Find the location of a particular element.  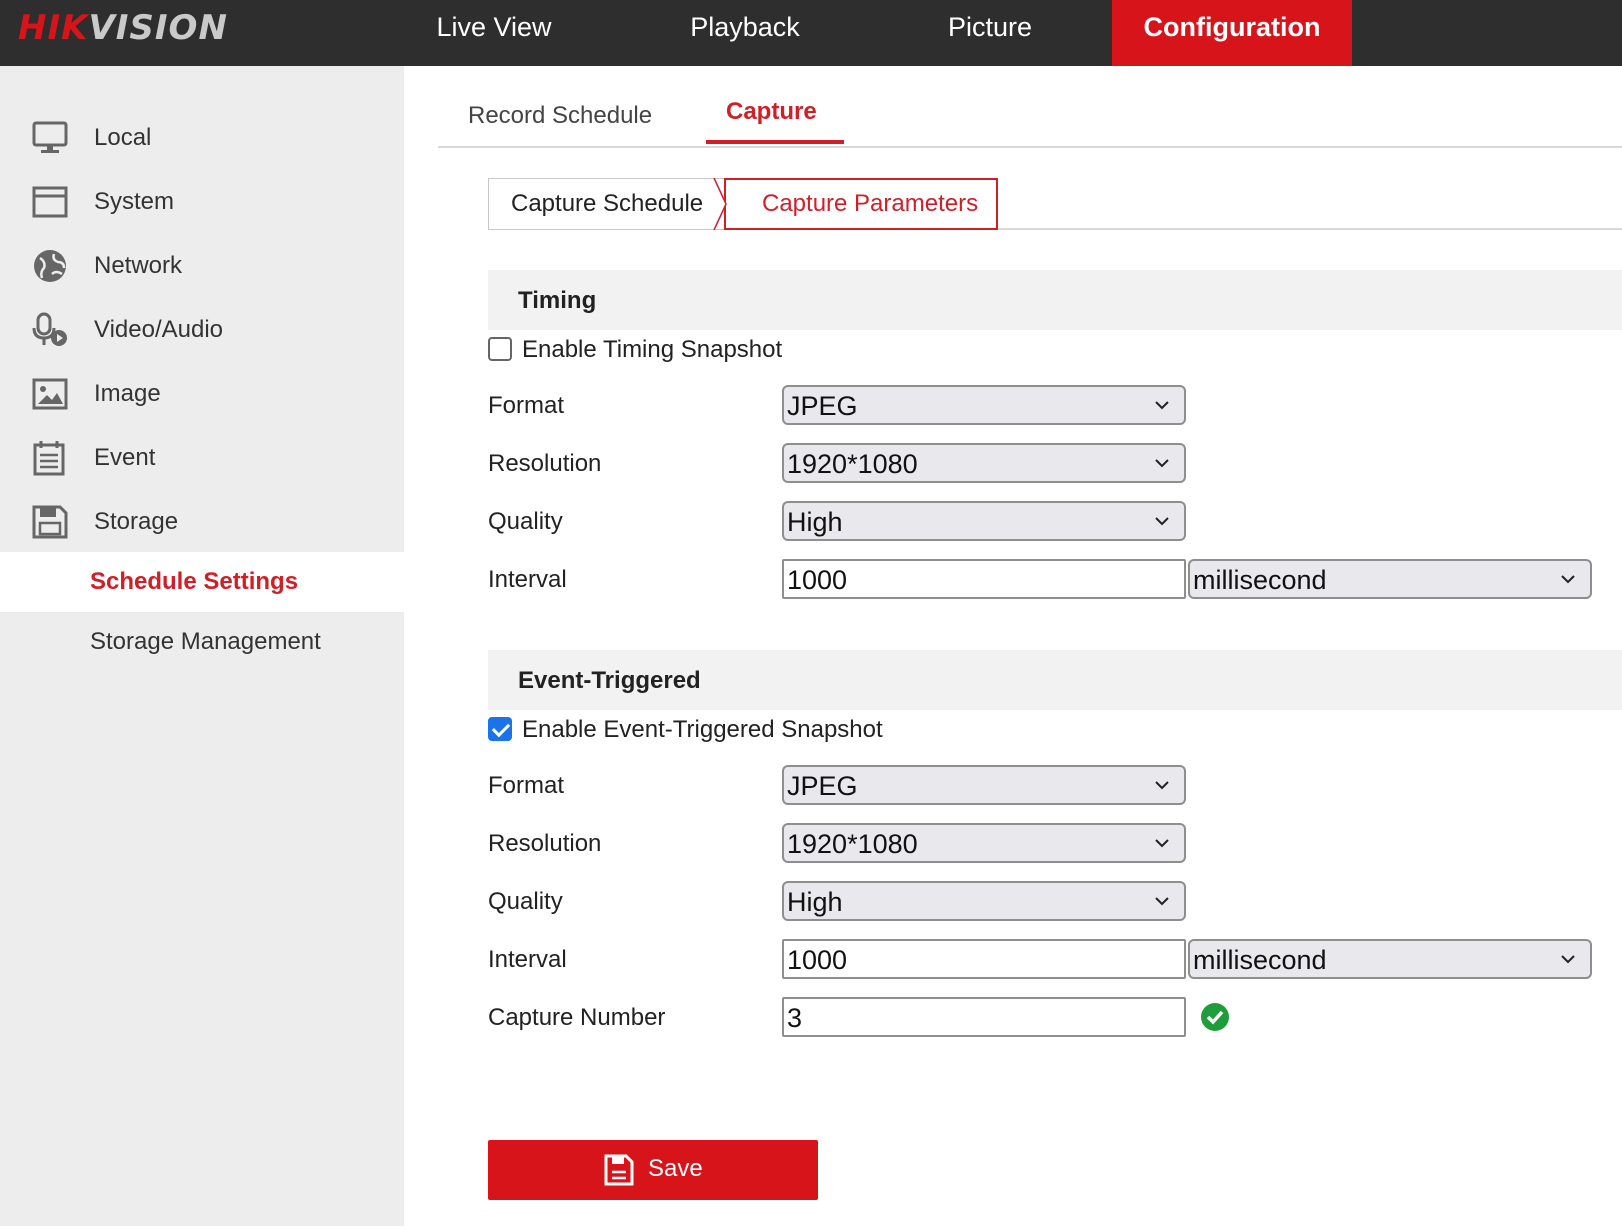

nav-configuration: Configuration is located at coordinates (1232, 33).